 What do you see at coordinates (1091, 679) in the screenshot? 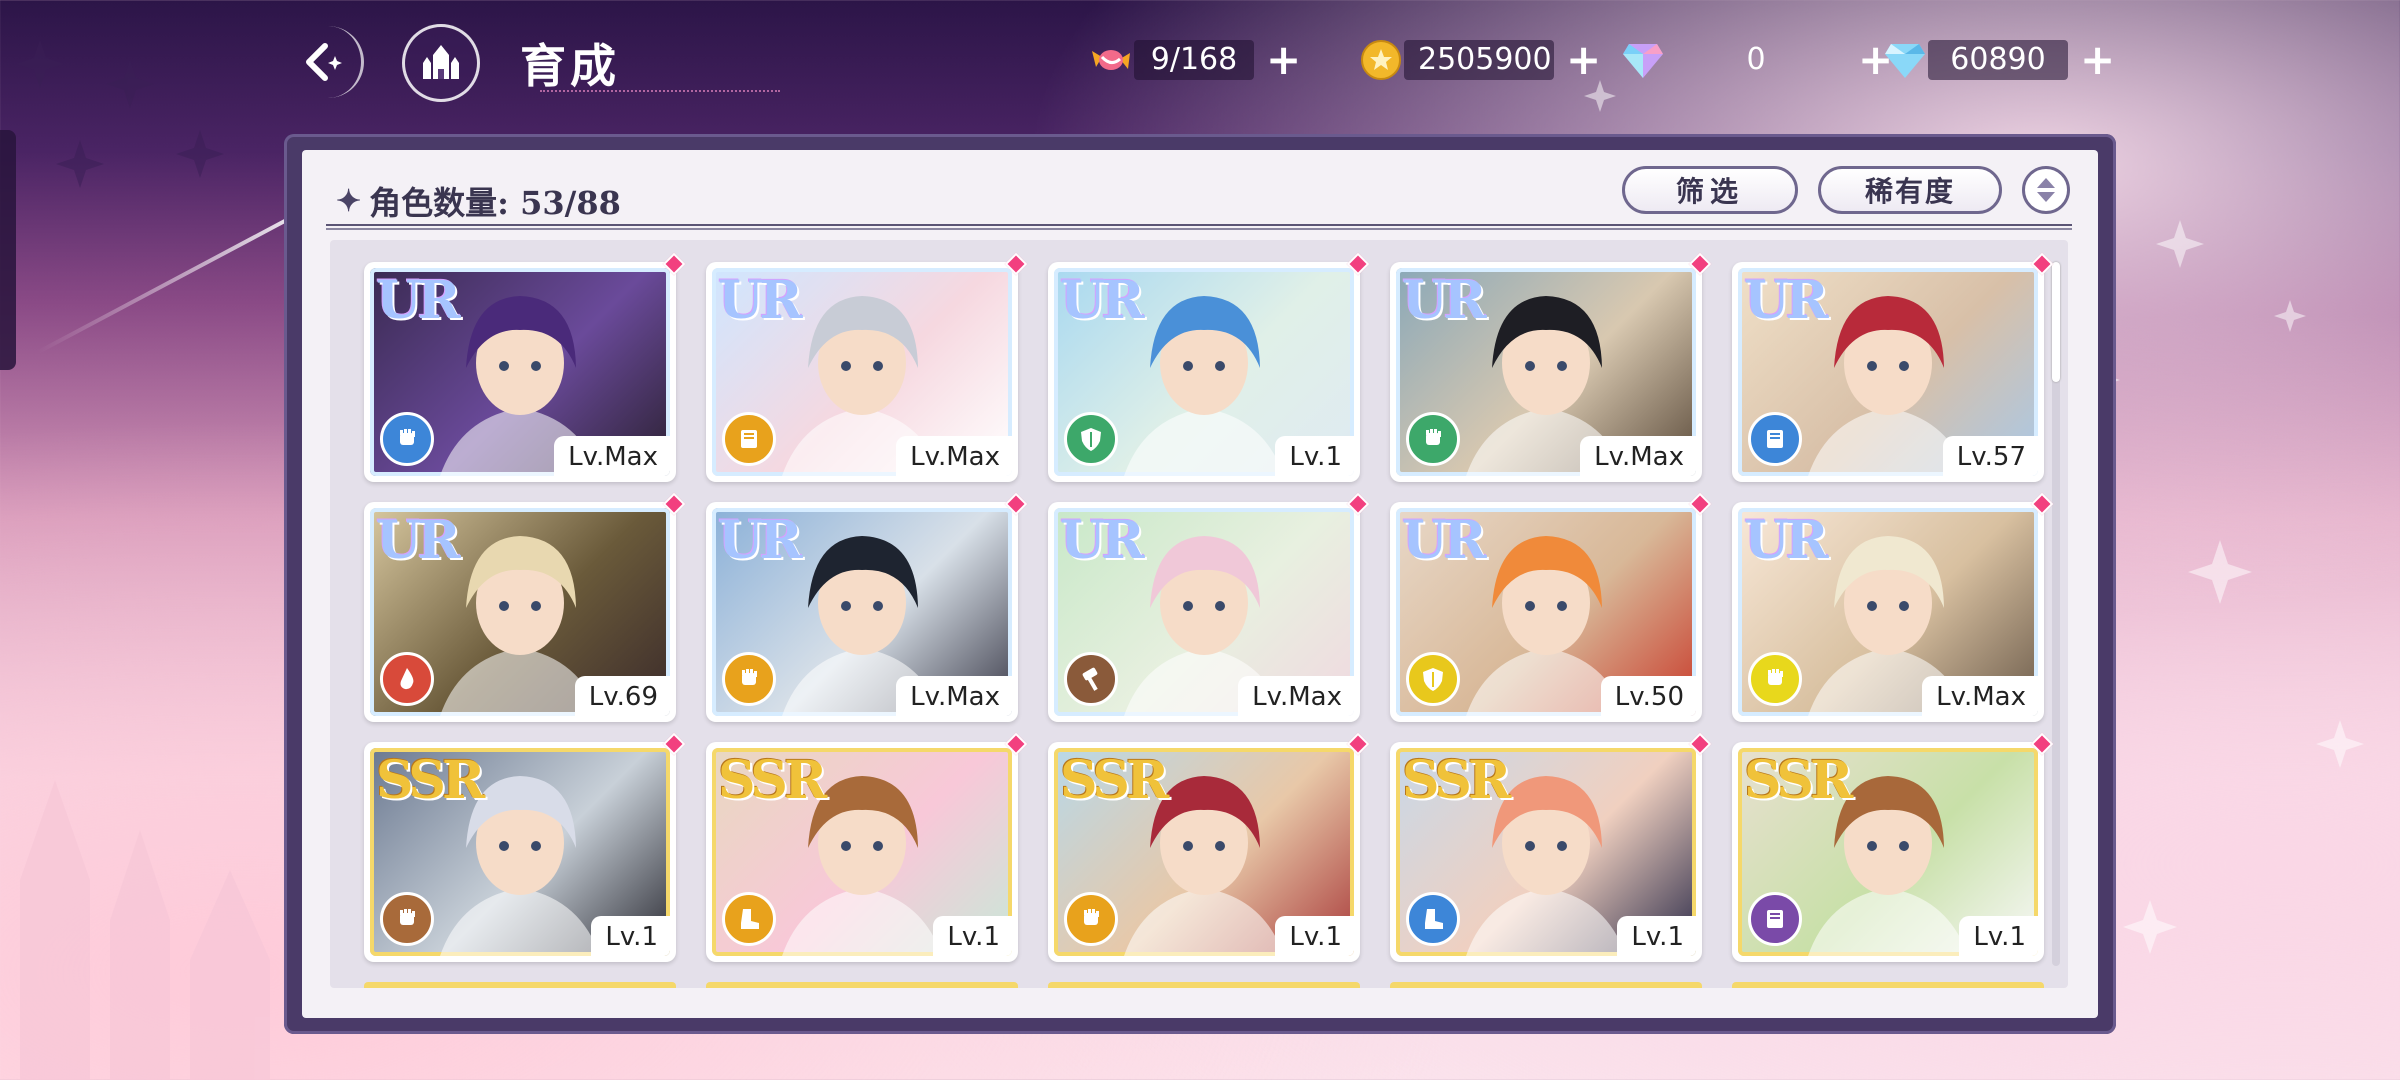
I see `hammer-element-icon` at bounding box center [1091, 679].